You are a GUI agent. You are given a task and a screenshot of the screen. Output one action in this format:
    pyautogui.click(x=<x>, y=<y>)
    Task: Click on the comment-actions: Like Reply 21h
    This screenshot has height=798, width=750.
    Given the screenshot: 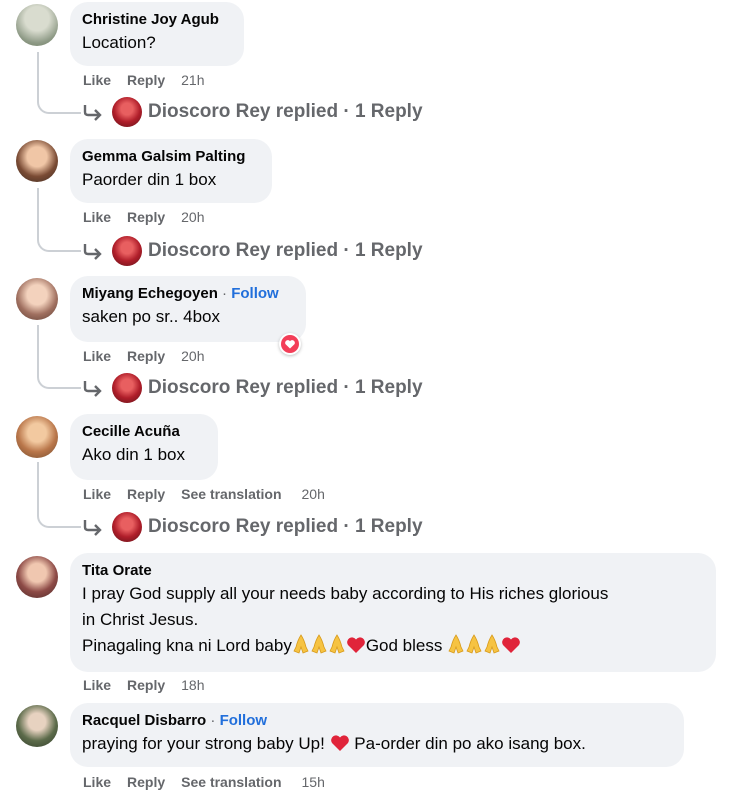 What is the action you would take?
    pyautogui.click(x=152, y=80)
    